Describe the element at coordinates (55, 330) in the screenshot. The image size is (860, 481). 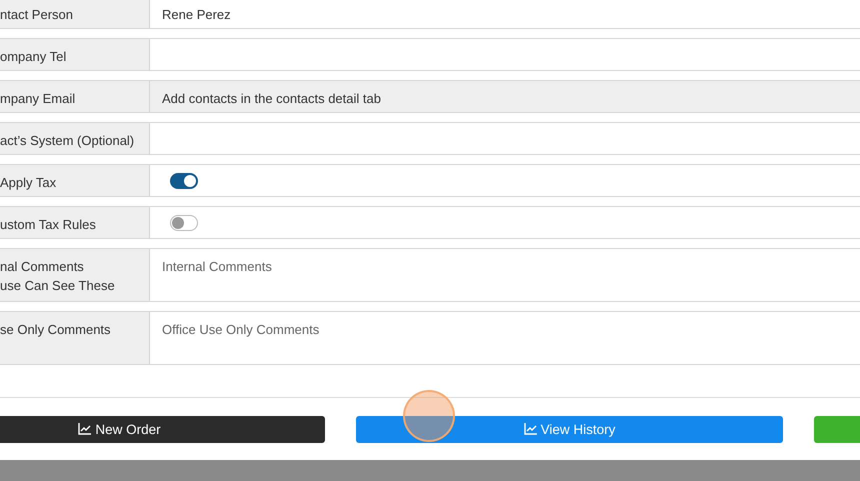
I see `field-label: se Only Comments` at that location.